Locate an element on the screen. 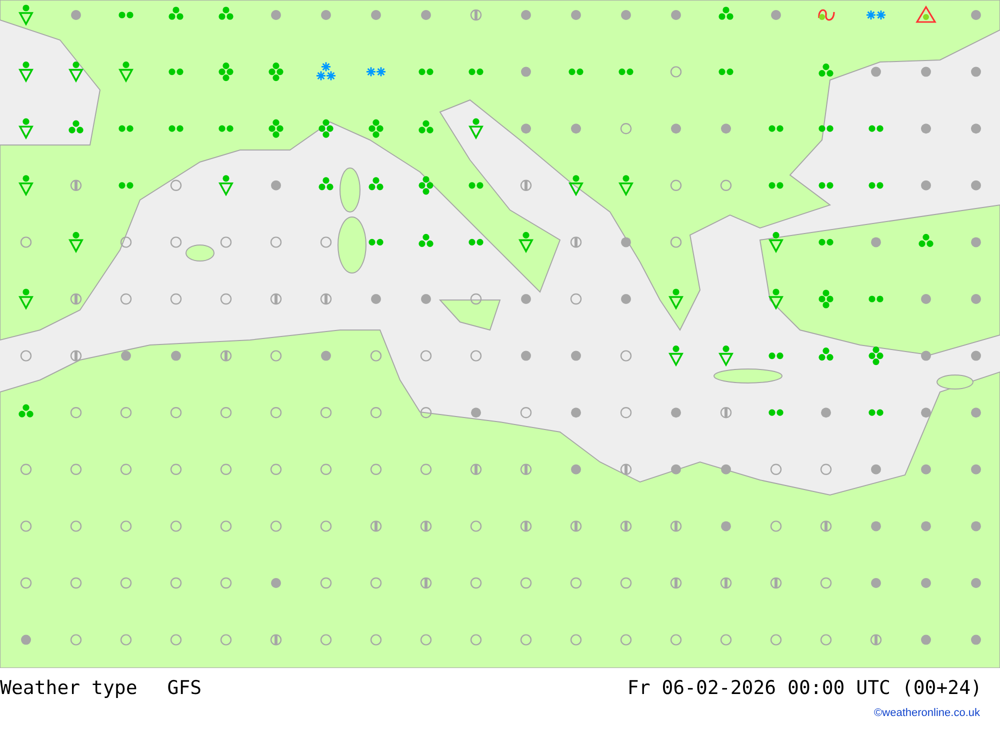 The height and width of the screenshot is (733, 1000). credit-link: ©weatheronline.co.uk is located at coordinates (927, 713).